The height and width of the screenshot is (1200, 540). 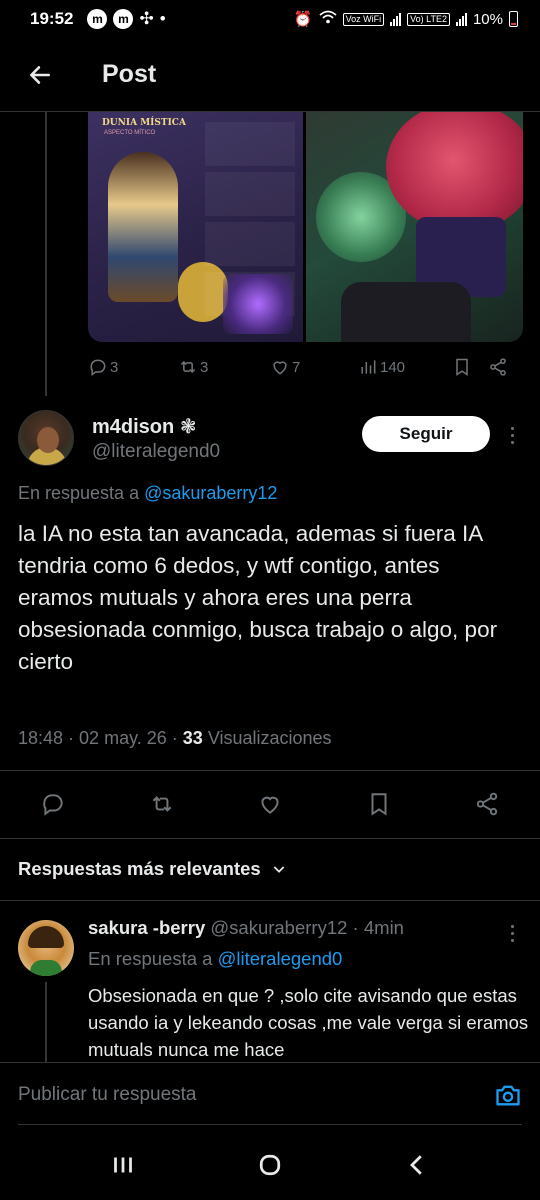 What do you see at coordinates (270, 738) in the screenshot?
I see `views-label: Visualizaciones` at bounding box center [270, 738].